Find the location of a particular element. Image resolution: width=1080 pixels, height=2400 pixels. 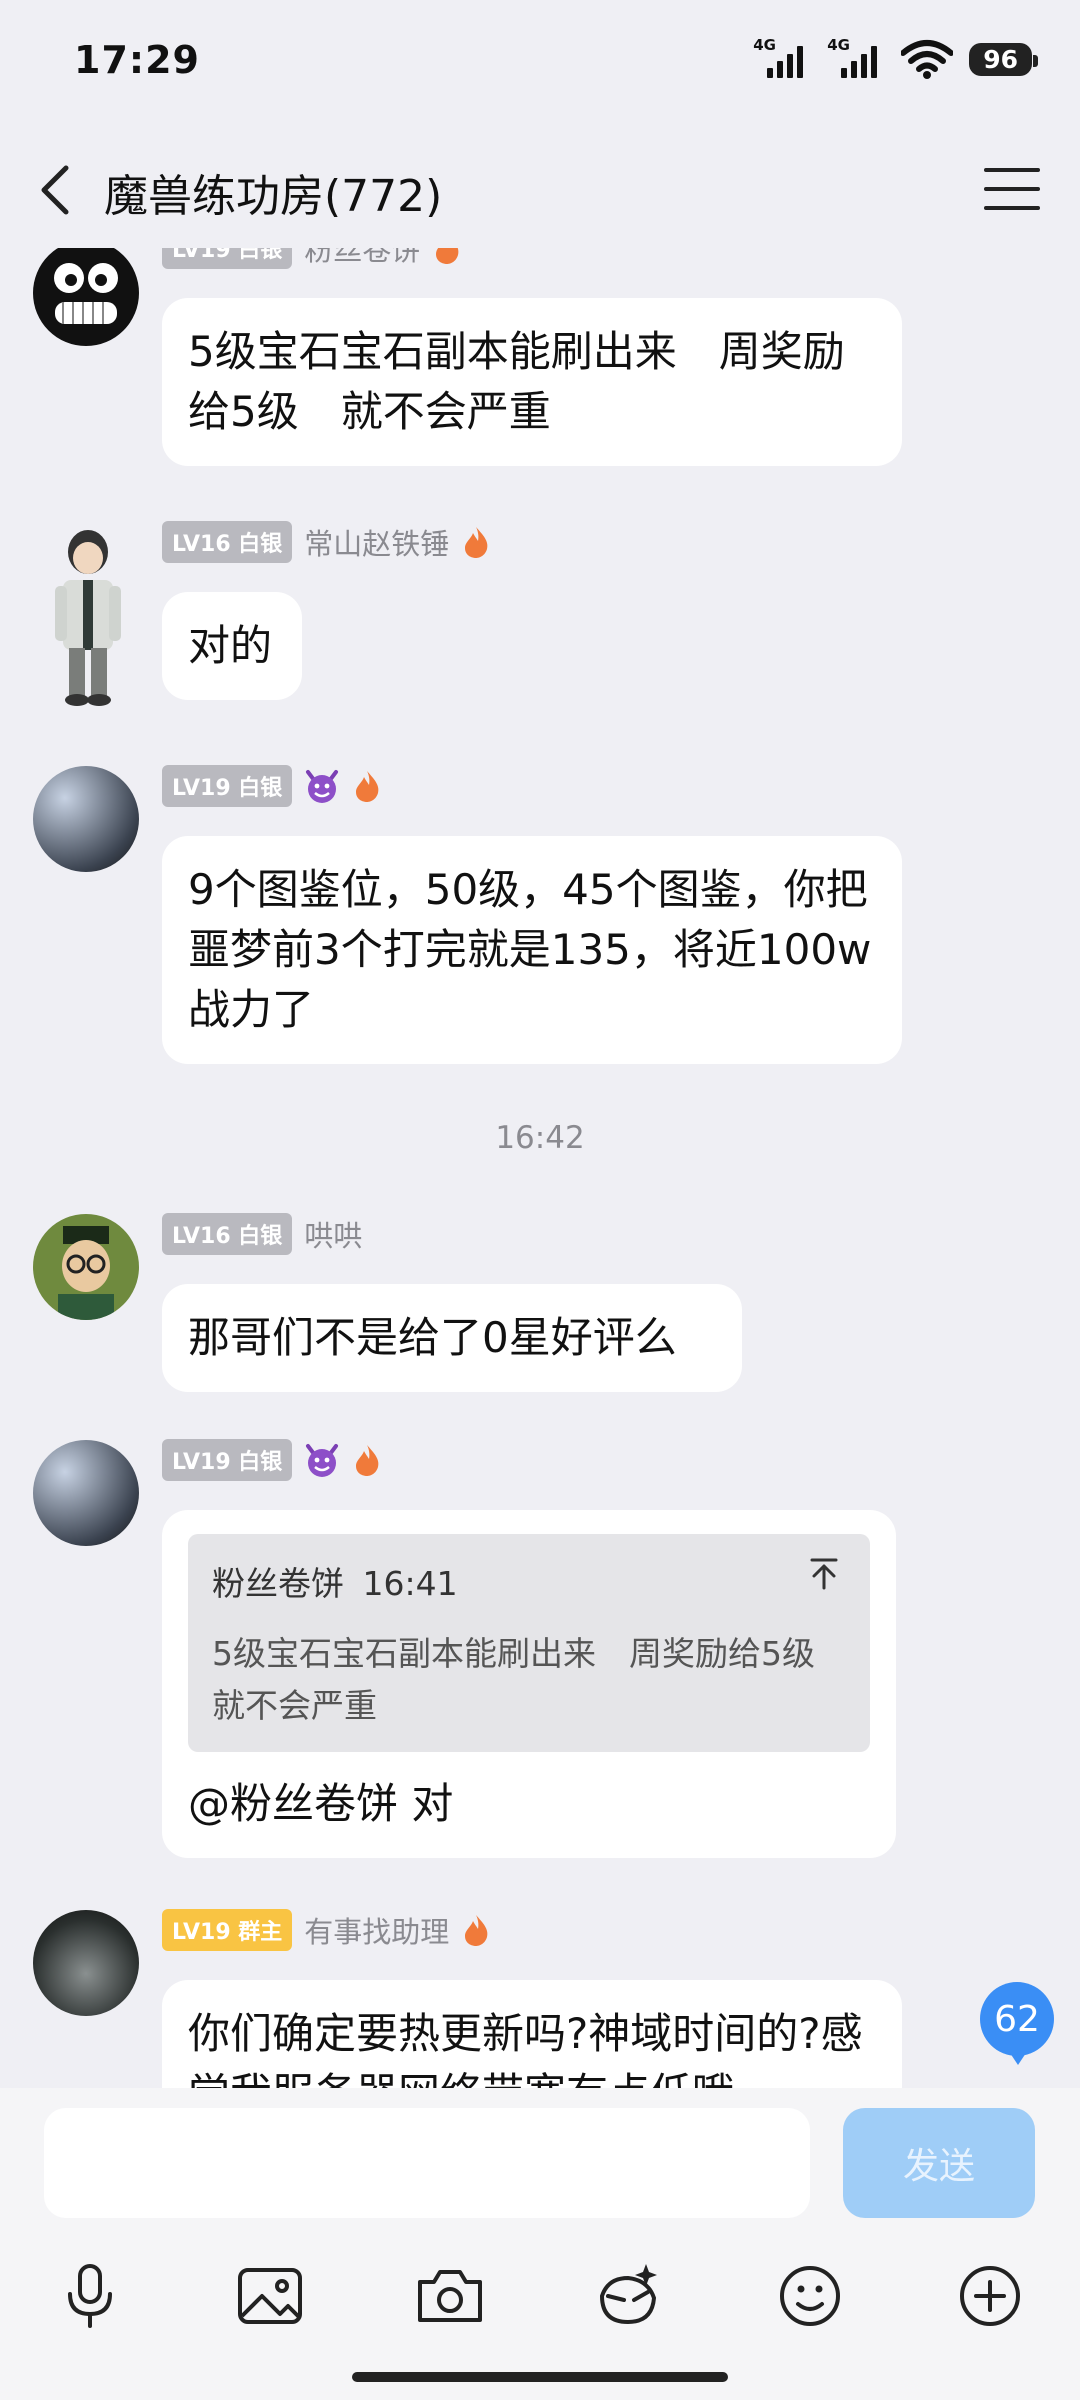

plus-icon is located at coordinates (990, 2296).